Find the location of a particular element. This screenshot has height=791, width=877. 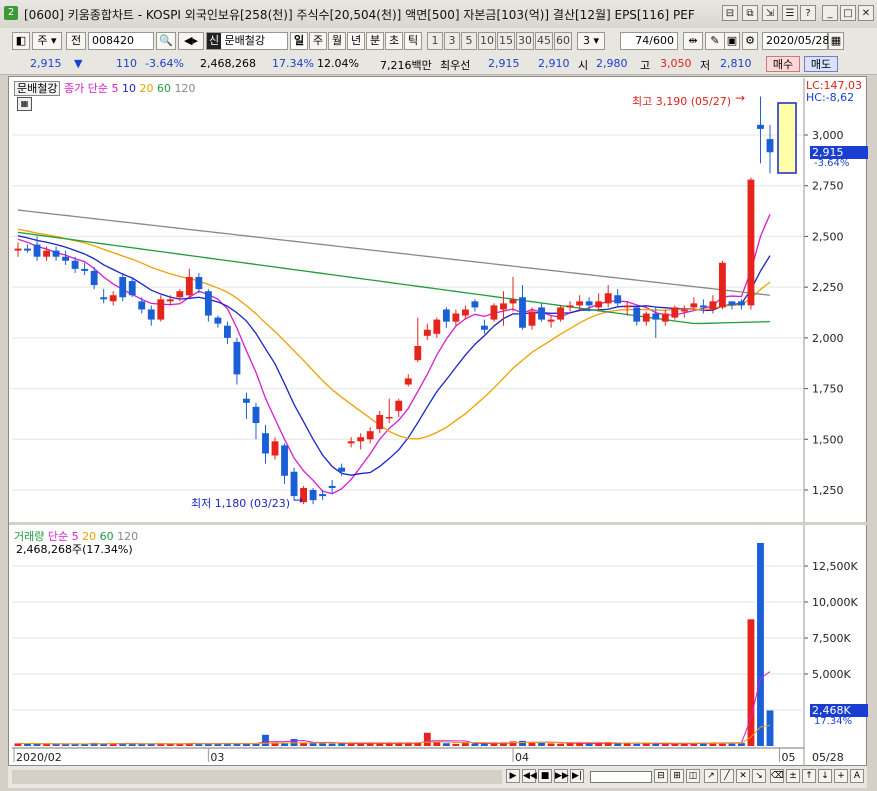

bottom-nav-bar: ▶ ◀◀ ■ ▶▶ ▶| ⊟ ⊞ ◫ ↗ ╱ ✕ ↘ ⌫ ± ↑ ↓ + A is located at coordinates (437, 777).